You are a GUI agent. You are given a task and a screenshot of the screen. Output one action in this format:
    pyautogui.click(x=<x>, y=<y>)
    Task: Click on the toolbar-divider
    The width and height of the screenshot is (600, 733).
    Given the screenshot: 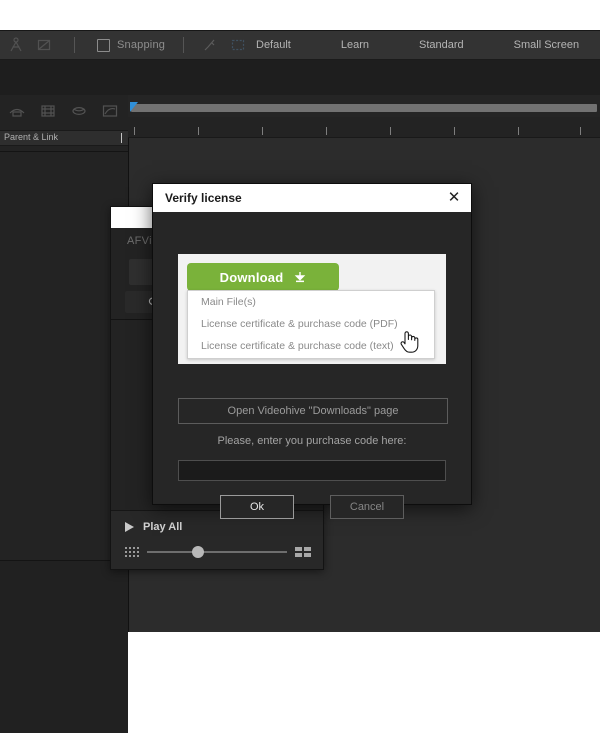 What is the action you would take?
    pyautogui.click(x=74, y=45)
    